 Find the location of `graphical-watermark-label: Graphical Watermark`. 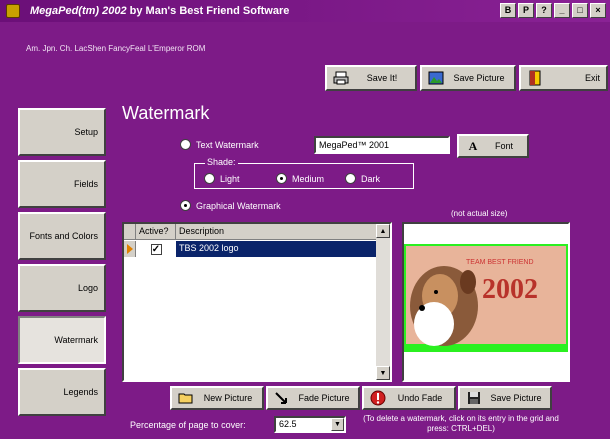

graphical-watermark-label: Graphical Watermark is located at coordinates (238, 205).